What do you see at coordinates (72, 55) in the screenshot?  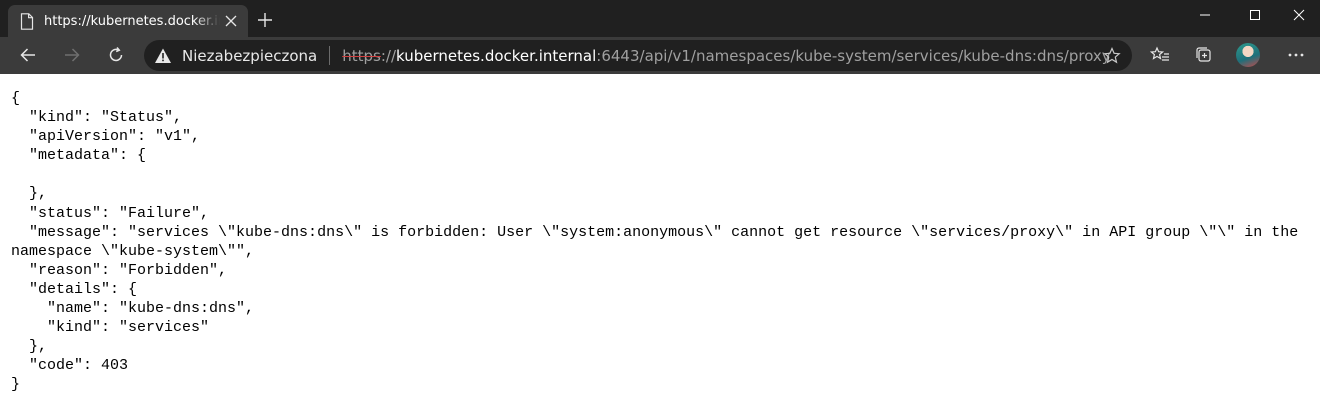 I see `forward-arrow-icon` at bounding box center [72, 55].